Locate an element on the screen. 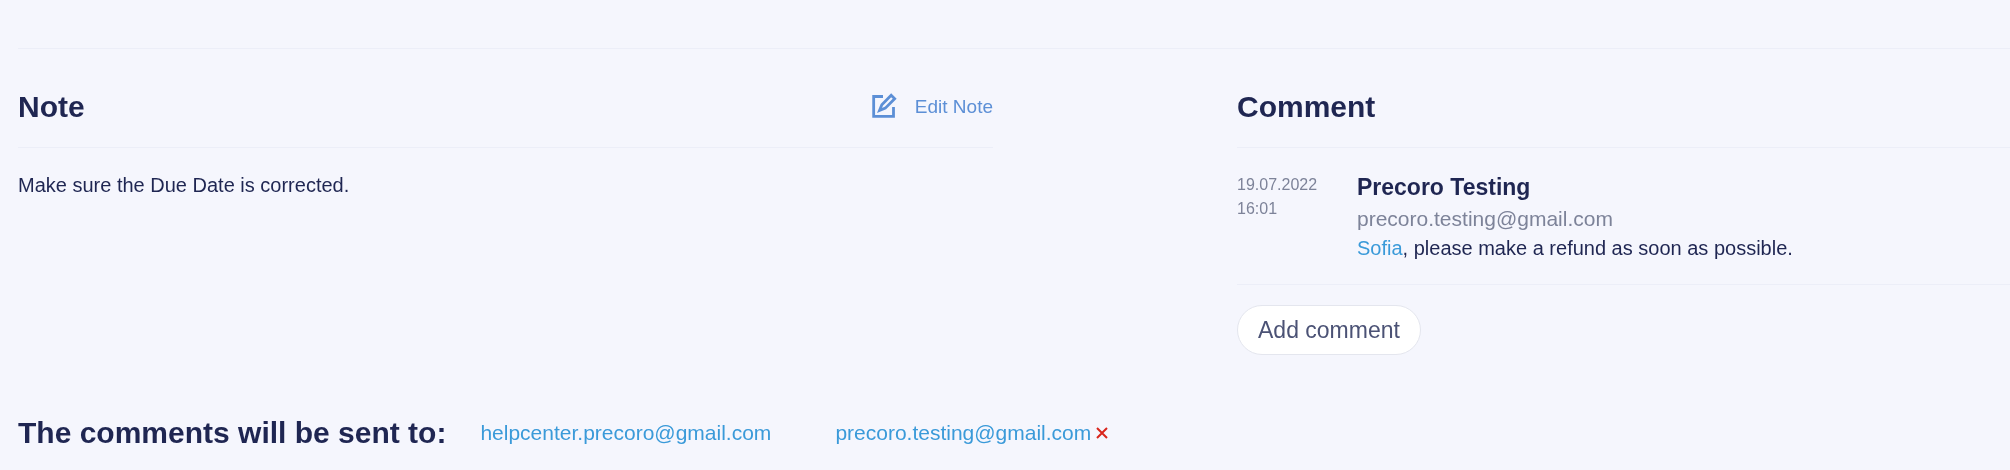  comment-time: 16:01 is located at coordinates (1258, 209).